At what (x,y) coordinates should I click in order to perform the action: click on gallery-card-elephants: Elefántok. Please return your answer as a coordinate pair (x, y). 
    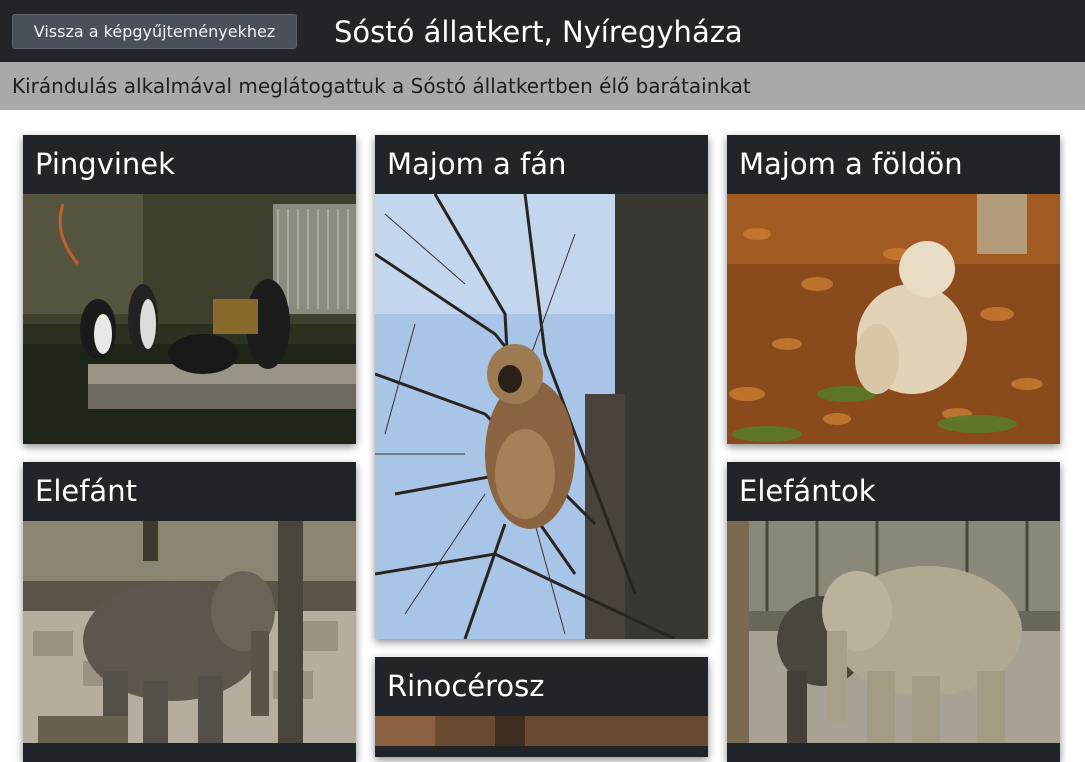
    Looking at the image, I should click on (893, 612).